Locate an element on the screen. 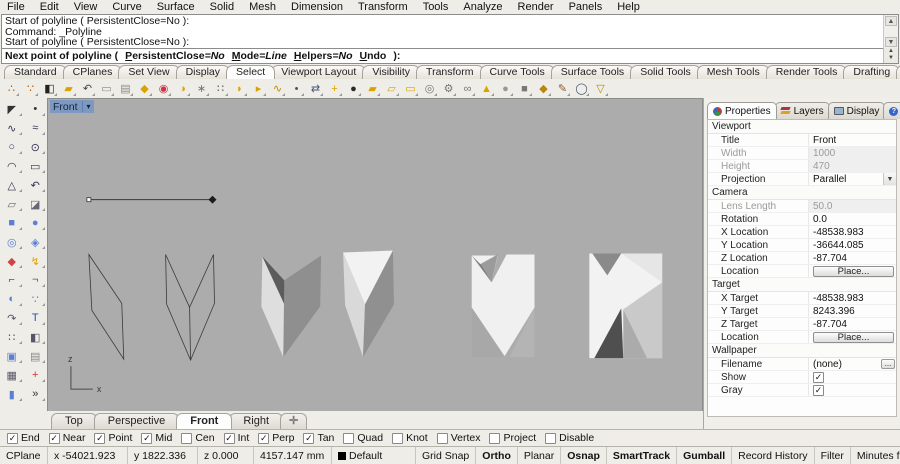 This screenshot has width=900, height=464. cplane-selector: CPlane is located at coordinates (24, 455).